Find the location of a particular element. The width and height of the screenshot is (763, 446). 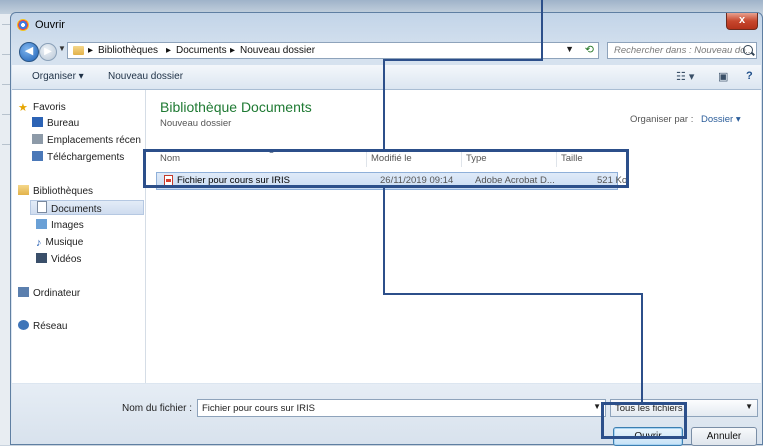

view-options-icon: ☷ ▾ is located at coordinates (685, 76).